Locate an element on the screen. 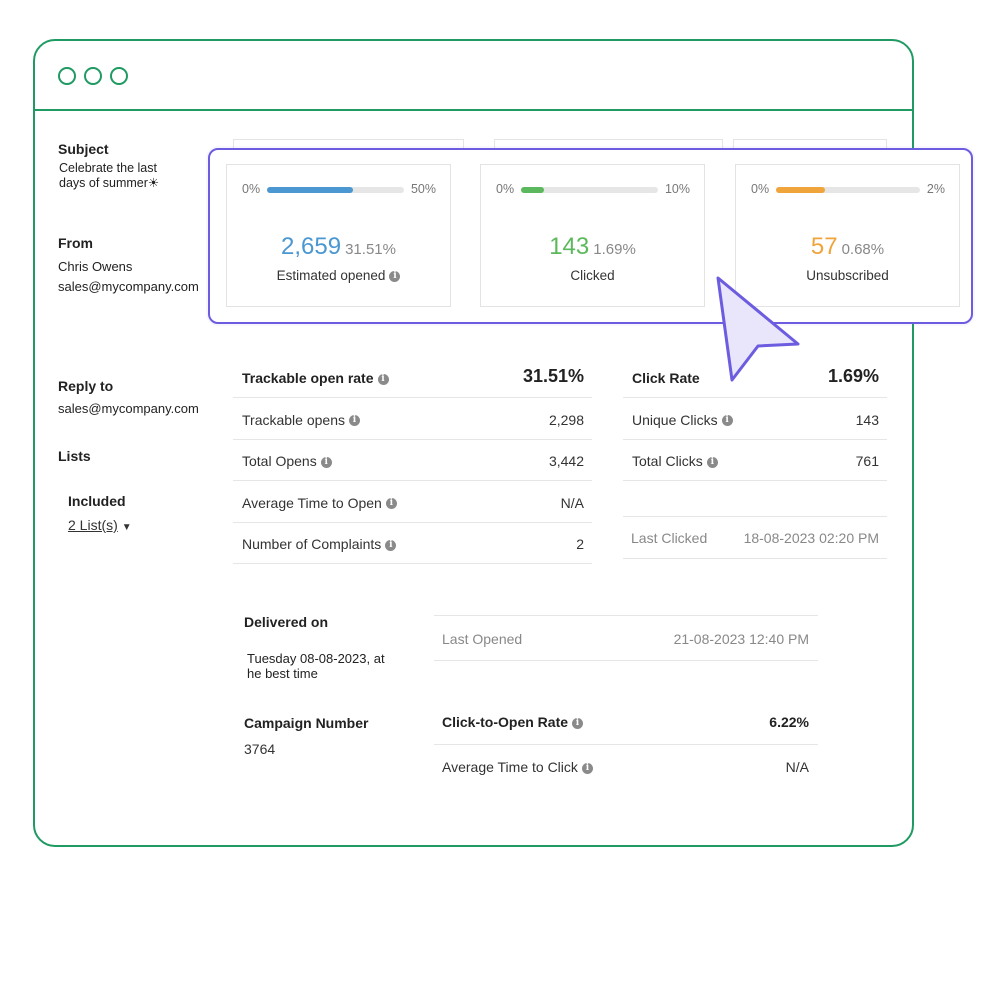 The image size is (1001, 1000). lists-dropdown-label: 2 List(s) is located at coordinates (93, 525).